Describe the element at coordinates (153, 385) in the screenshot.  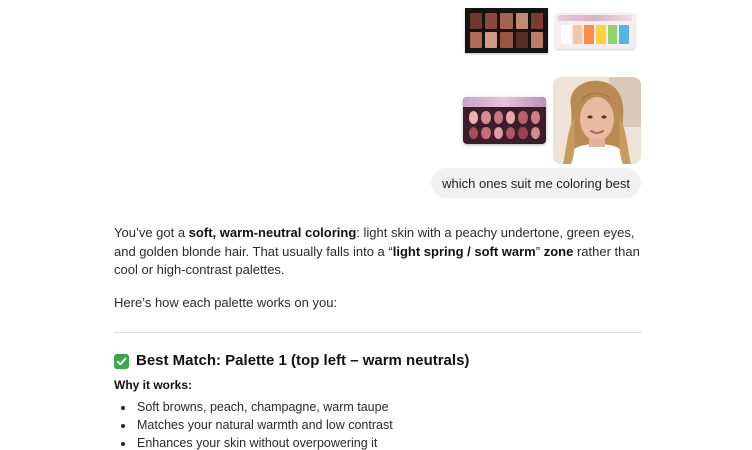
I see `why-it-works-label: Why it works:` at that location.